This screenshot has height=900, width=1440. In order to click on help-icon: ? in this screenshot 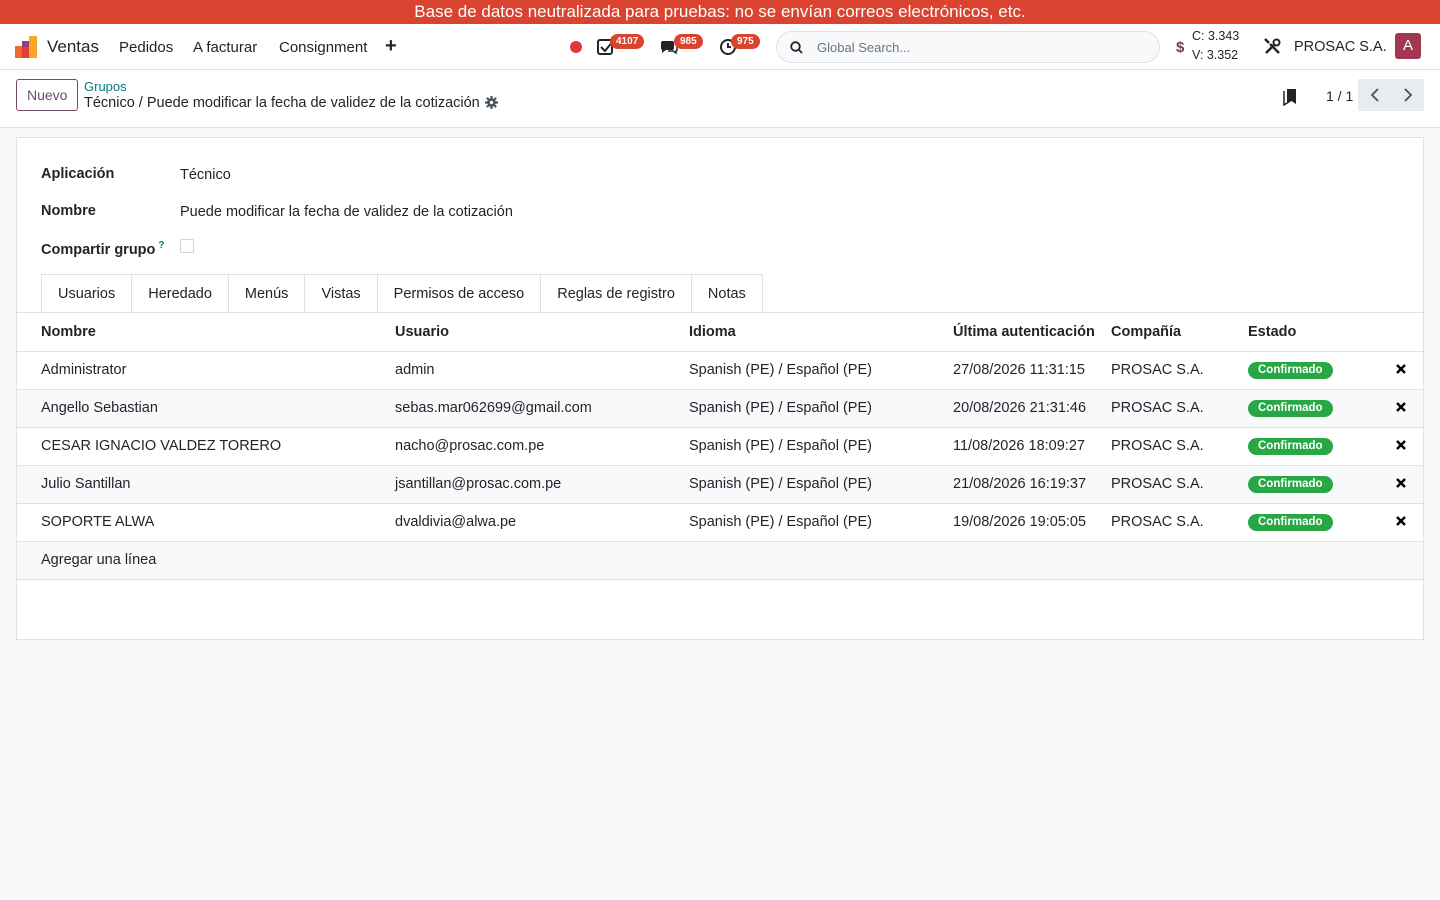, I will do `click(161, 245)`.